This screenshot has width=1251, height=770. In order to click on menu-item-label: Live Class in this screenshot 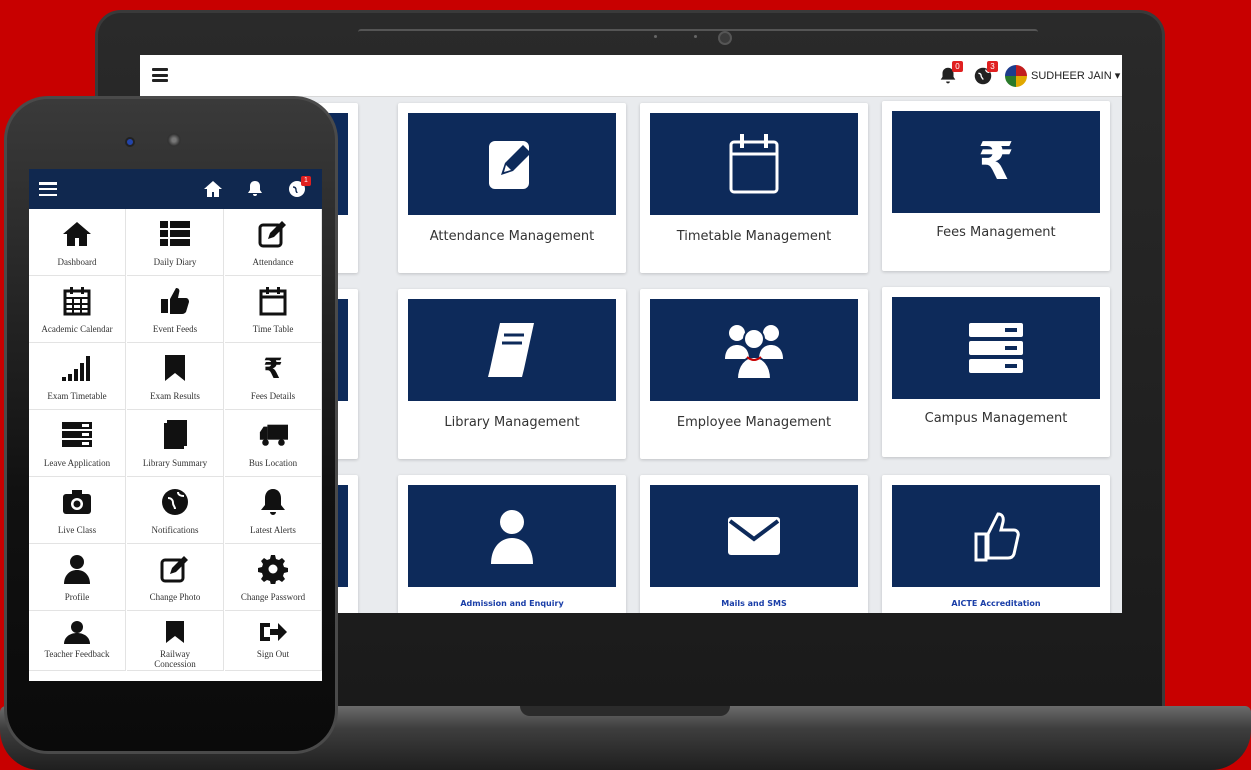, I will do `click(77, 530)`.